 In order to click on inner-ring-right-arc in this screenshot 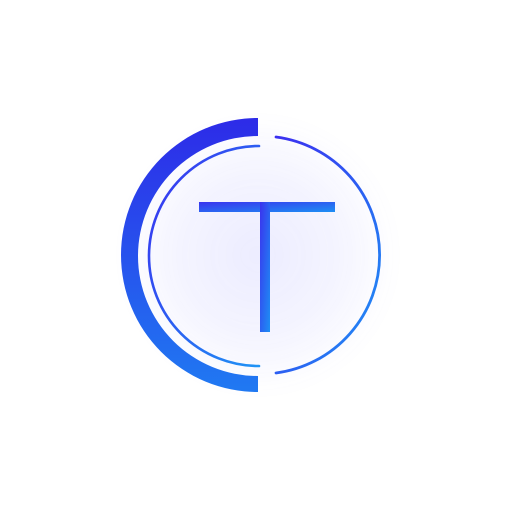, I will do `click(328, 255)`.